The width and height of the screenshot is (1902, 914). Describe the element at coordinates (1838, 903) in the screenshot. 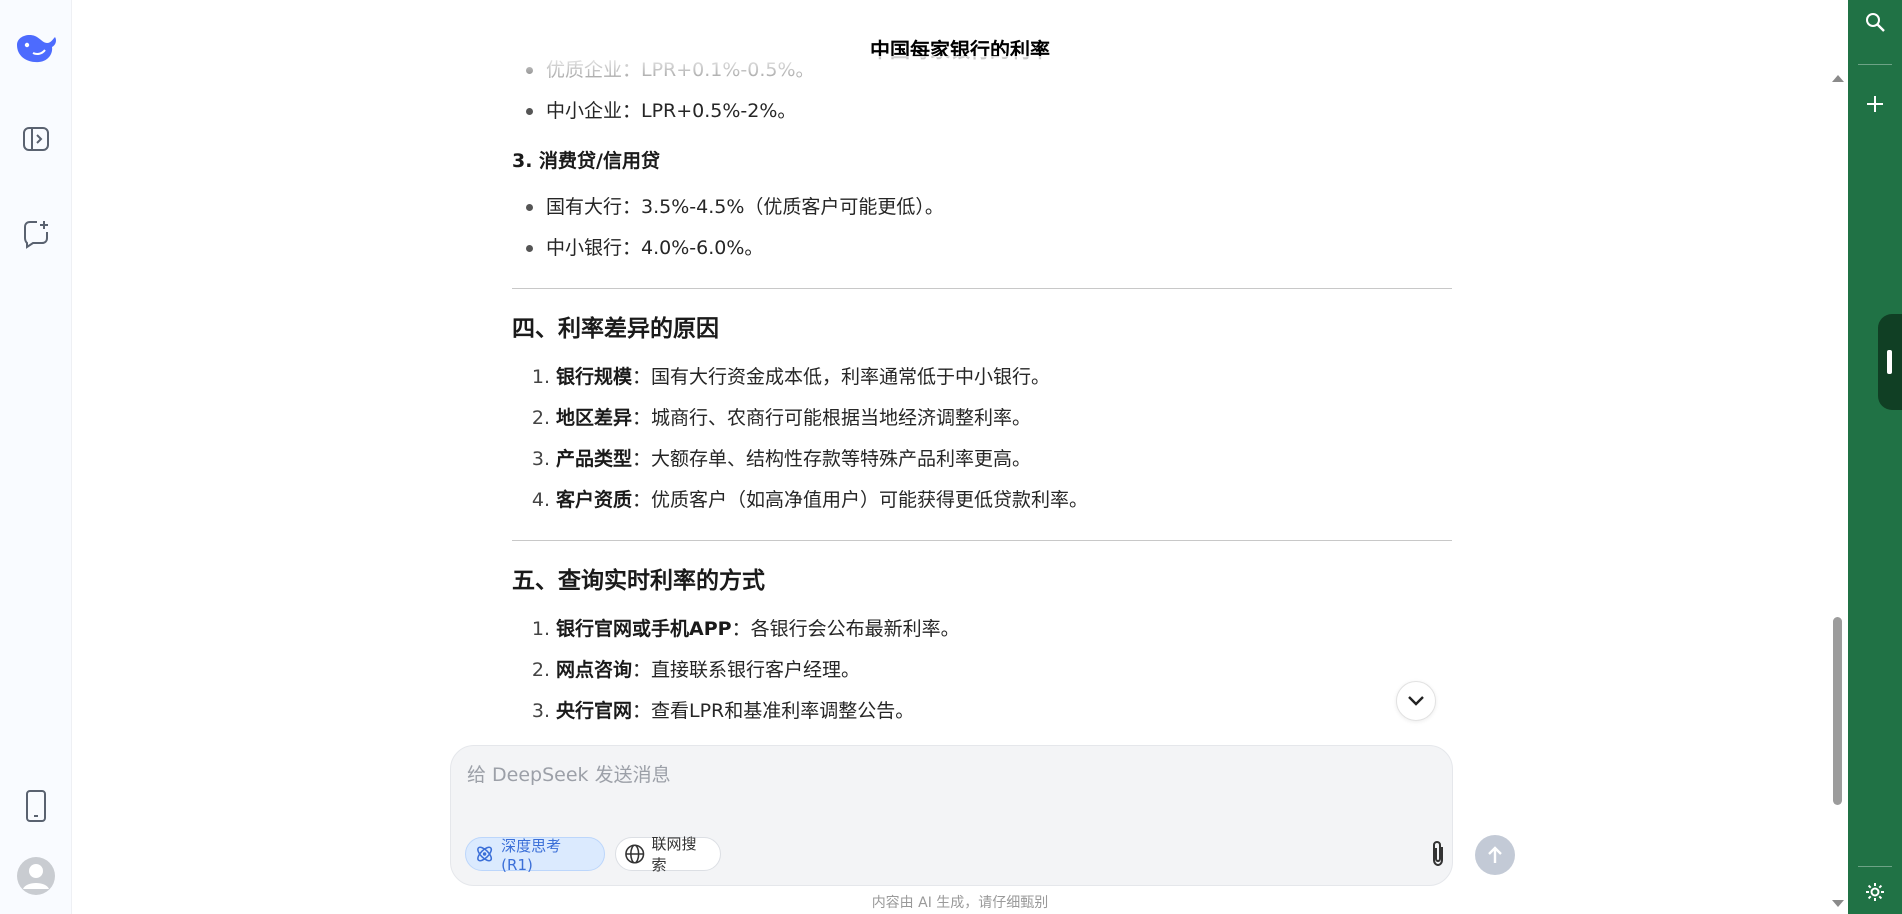

I see `scroll-down-arrow` at that location.